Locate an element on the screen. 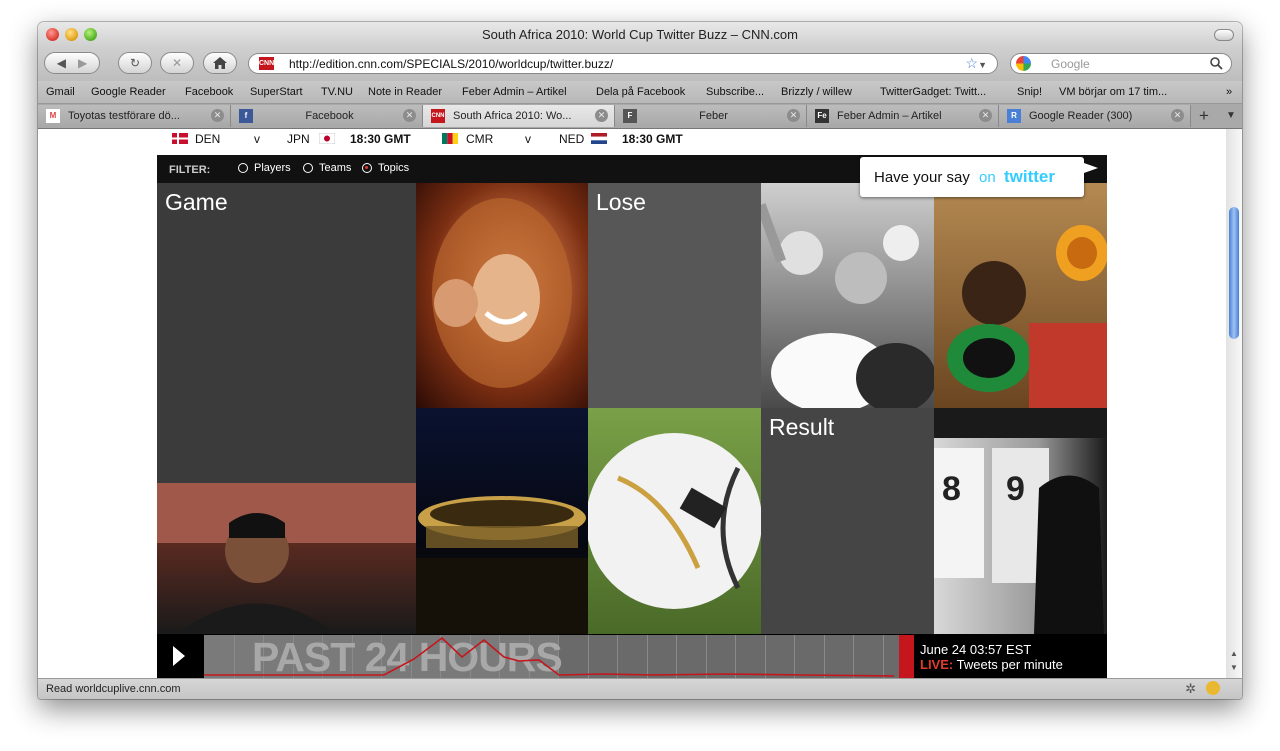 This screenshot has width=1280, height=751. timeline-date: June 24 03:57 EST is located at coordinates (976, 649).